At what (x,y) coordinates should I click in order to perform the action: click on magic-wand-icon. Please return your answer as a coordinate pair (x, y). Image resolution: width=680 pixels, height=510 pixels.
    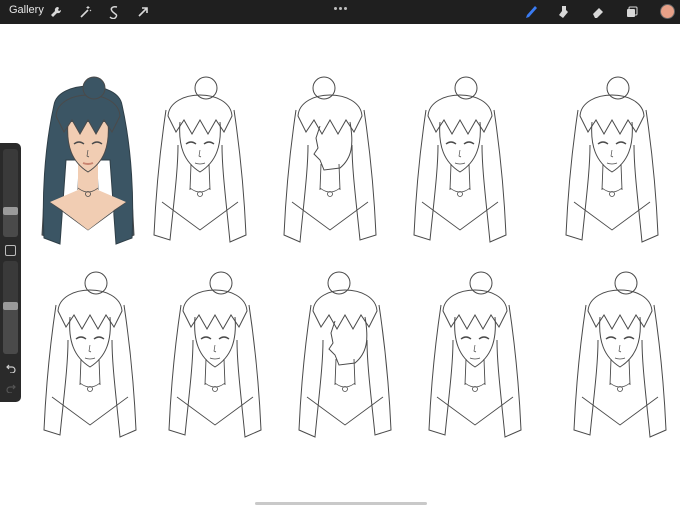
    Looking at the image, I should click on (85, 12).